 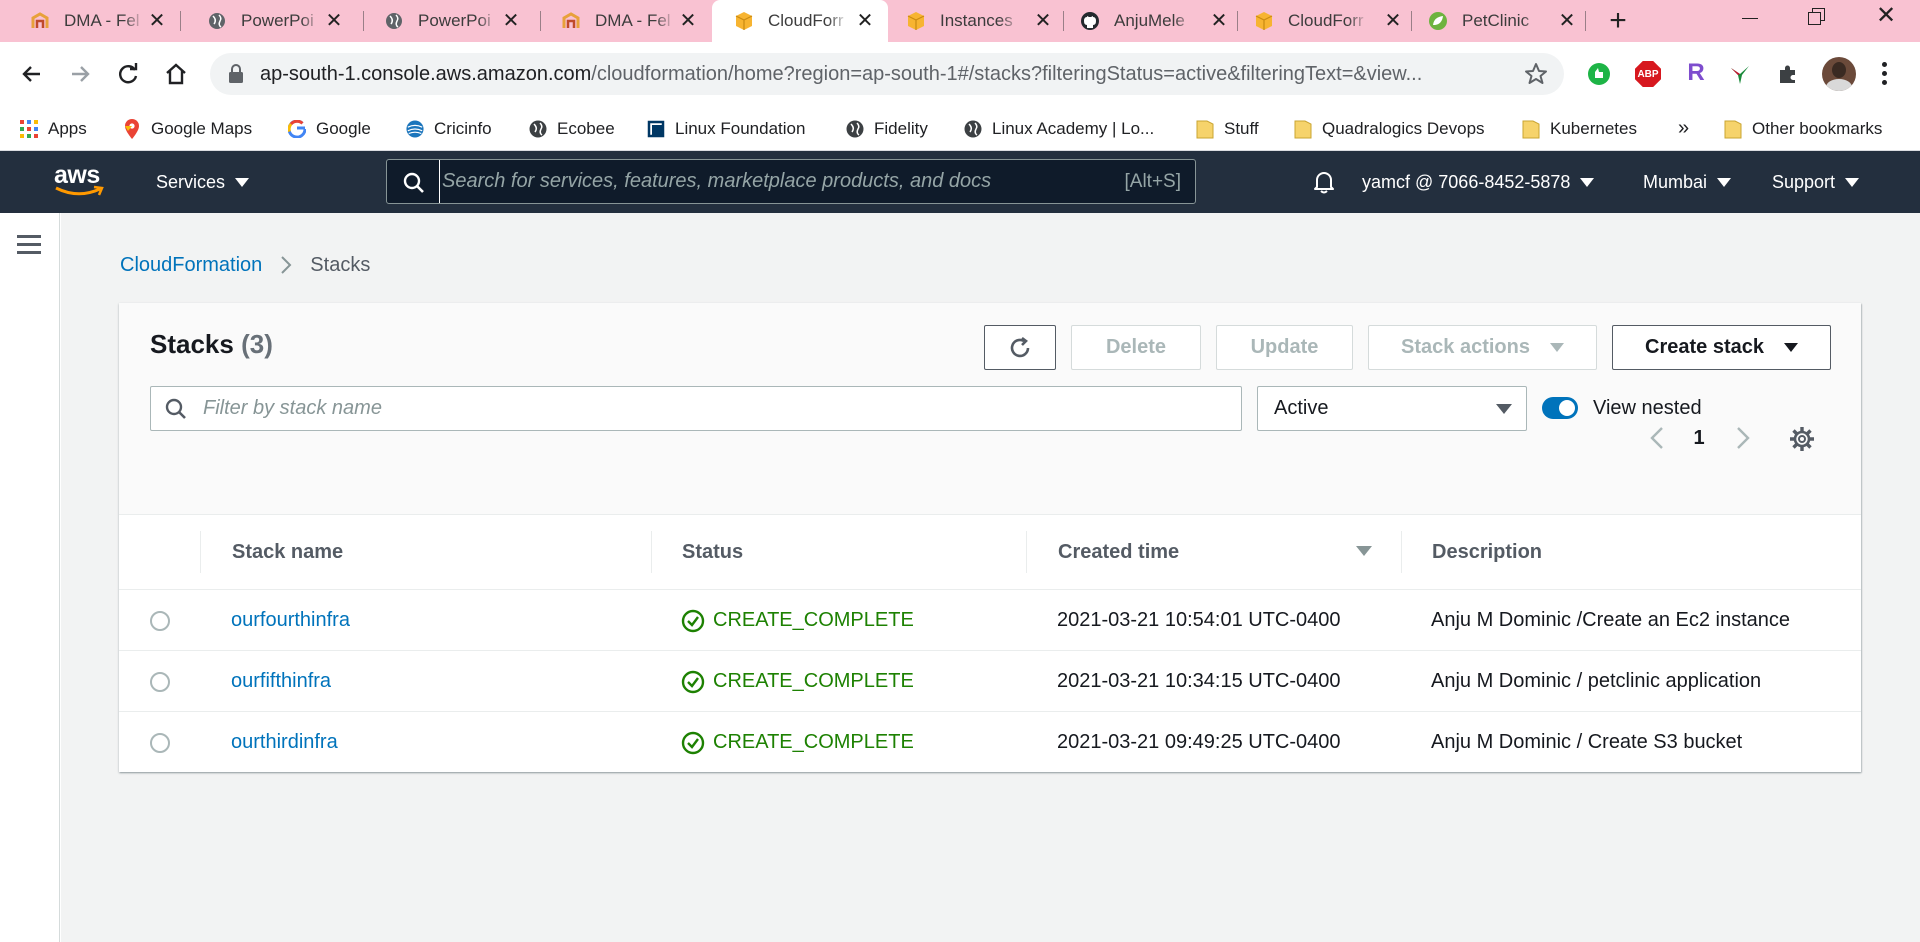 I want to click on stack-description: Anju M Dominic /Create an Ec2 instance, so click(x=1611, y=620).